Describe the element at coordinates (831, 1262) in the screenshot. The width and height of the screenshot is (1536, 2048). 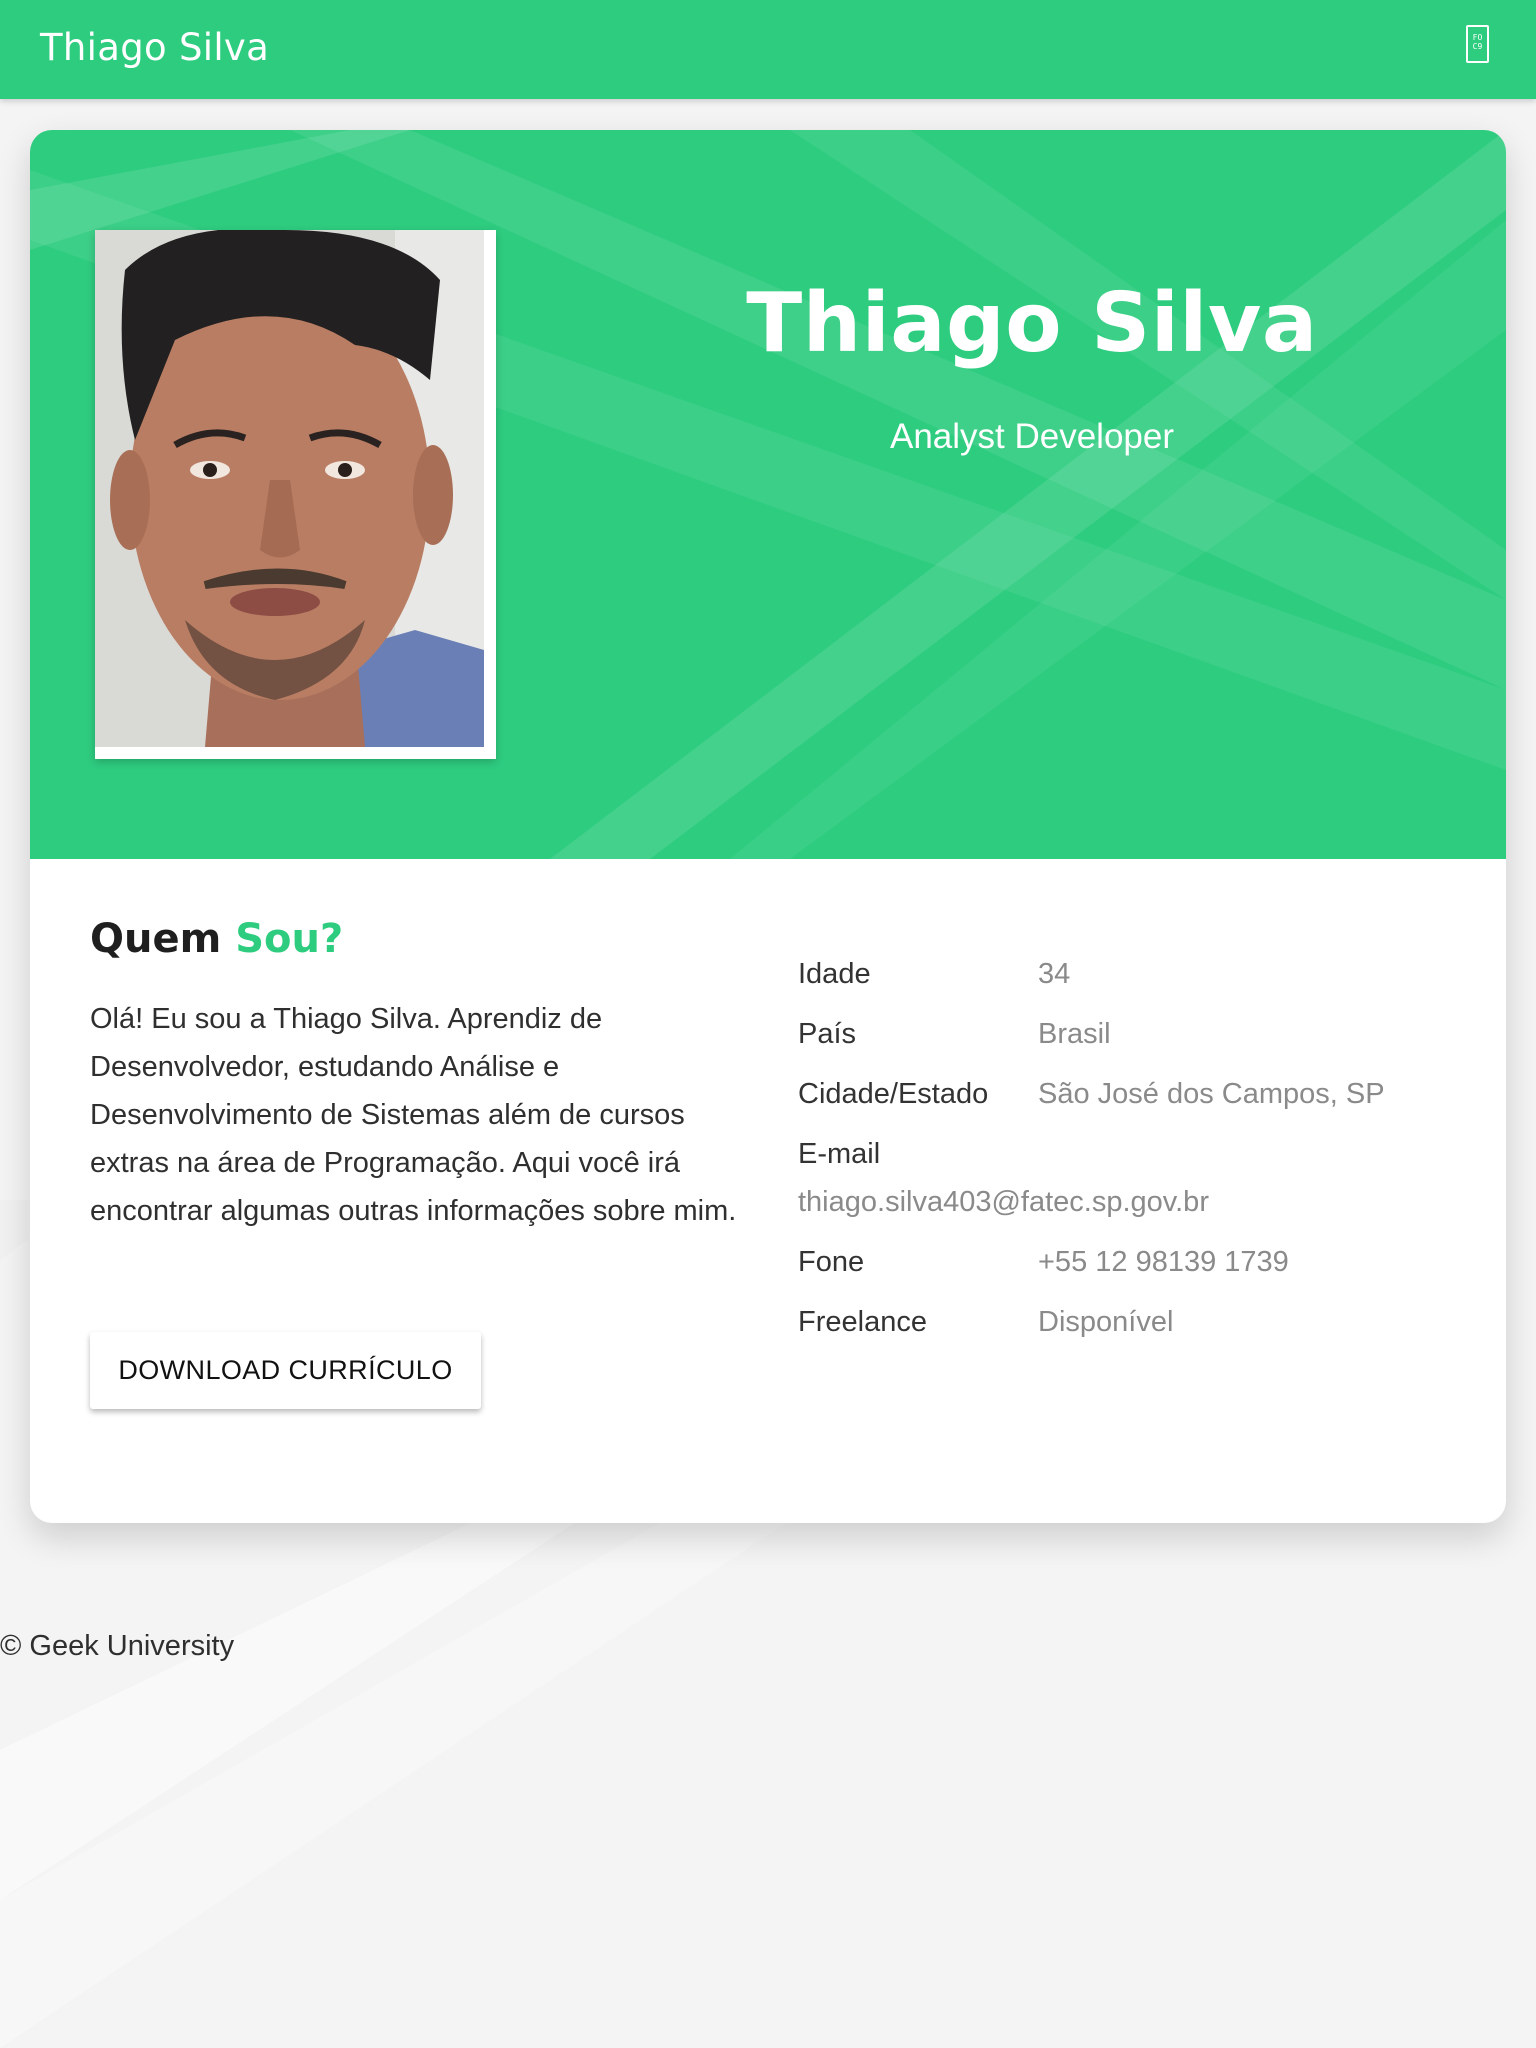
I see `info-label: Fone` at that location.